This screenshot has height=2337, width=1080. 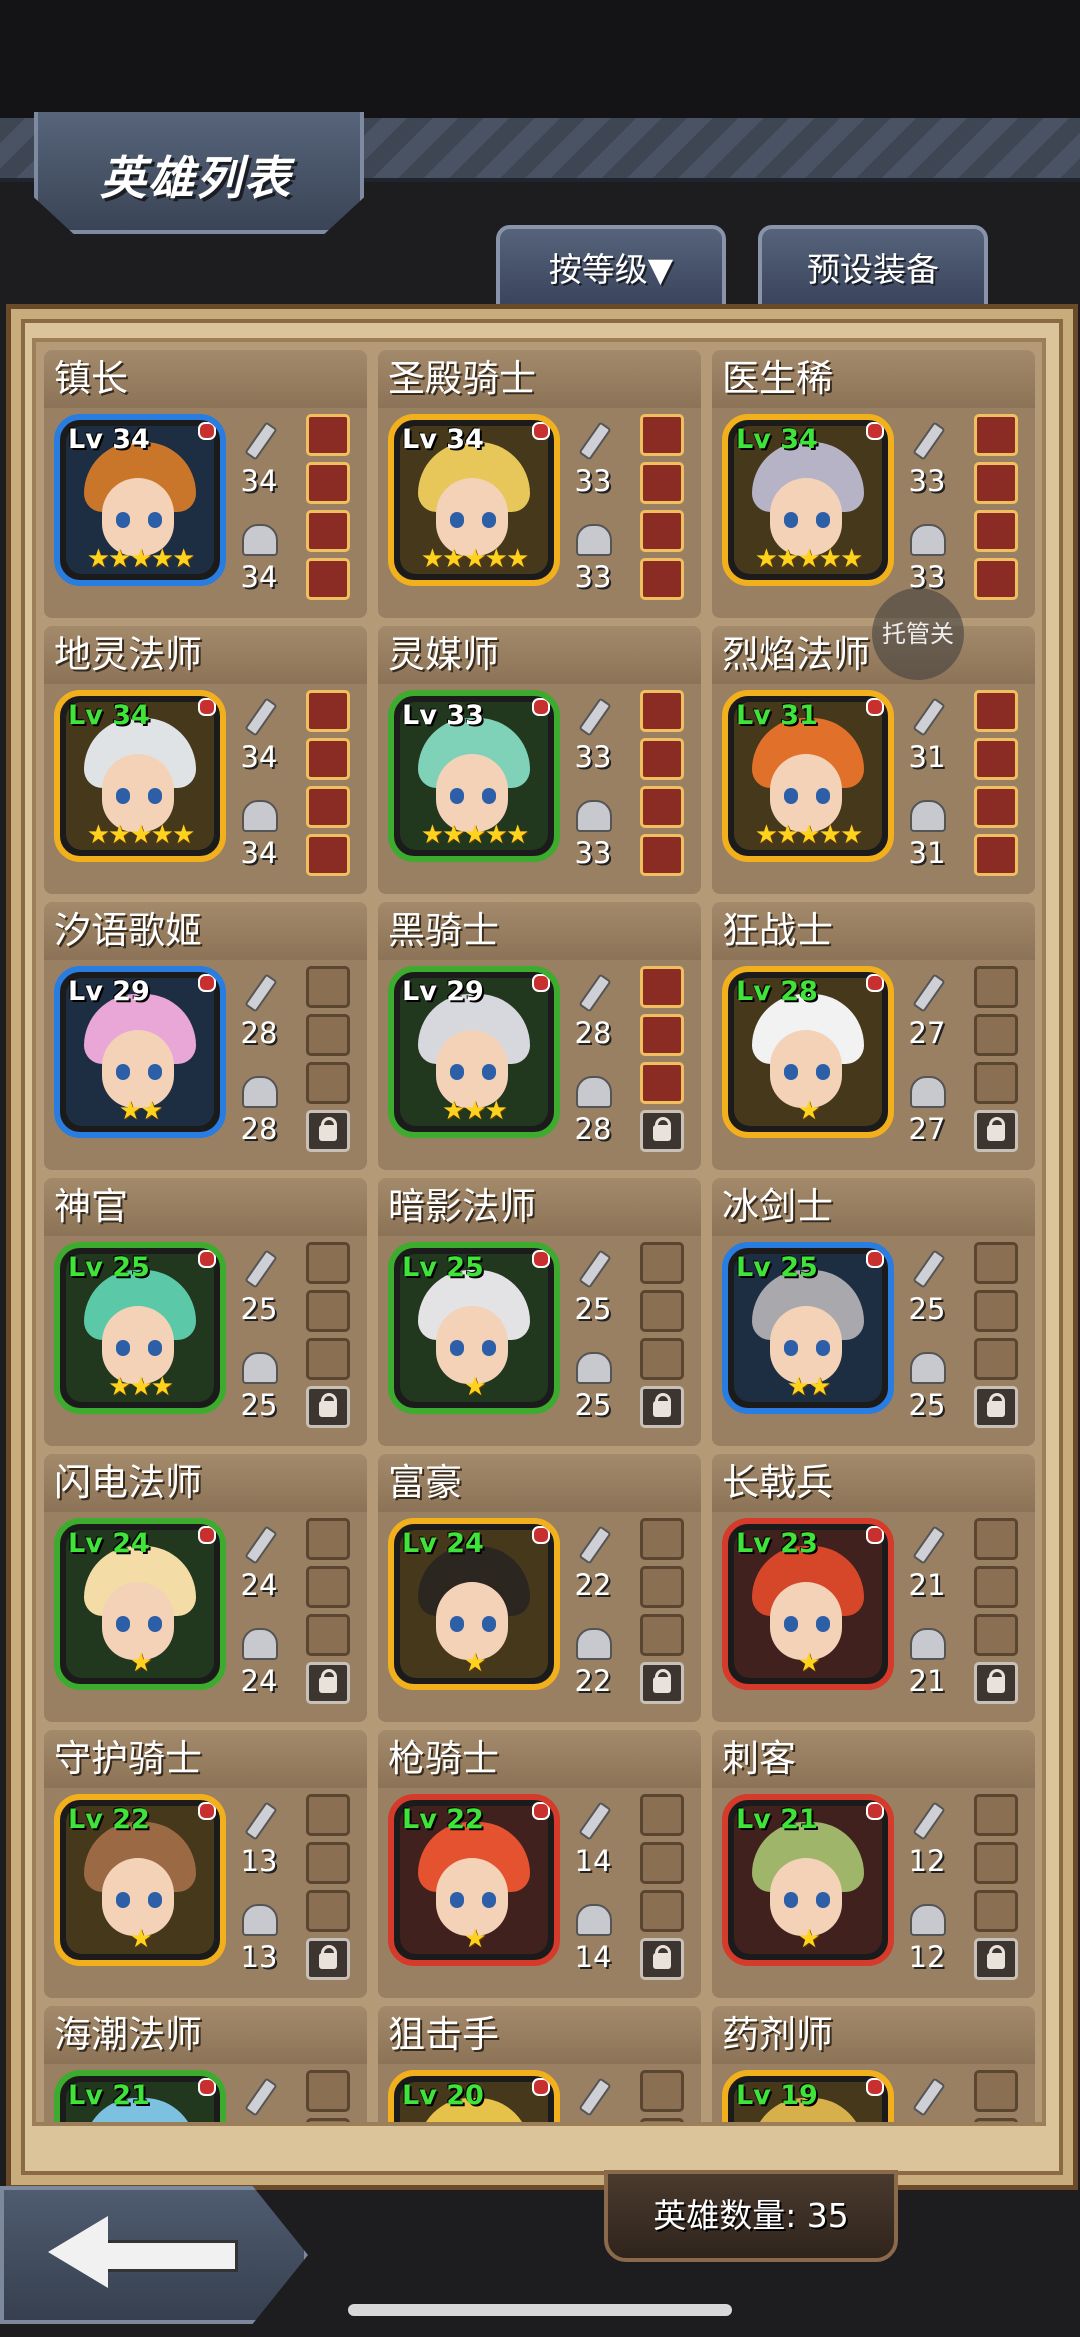 I want to click on hero-card: 闪电法师 Lv 24 ★ 24 24, so click(x=205, y=1588).